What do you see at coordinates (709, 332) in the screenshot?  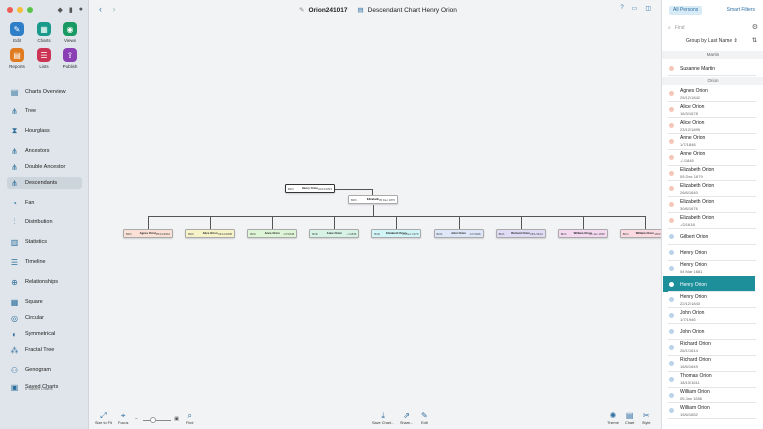 I see `person-row: John Orion` at bounding box center [709, 332].